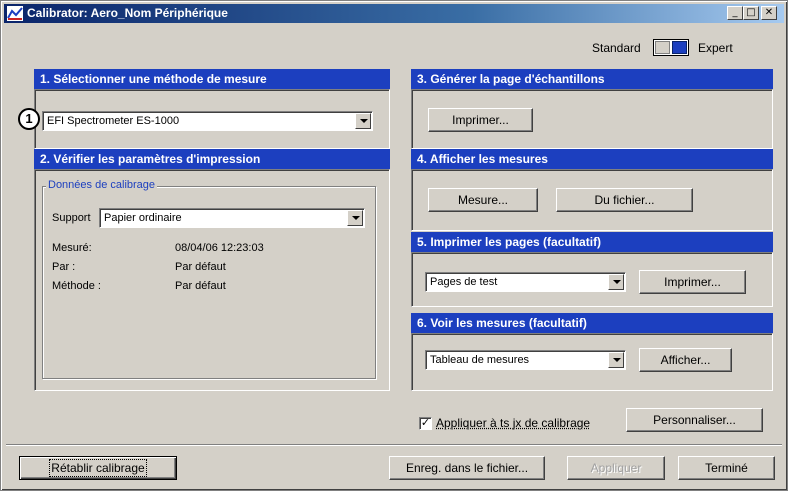  What do you see at coordinates (71, 218) in the screenshot?
I see `support-label: Support` at bounding box center [71, 218].